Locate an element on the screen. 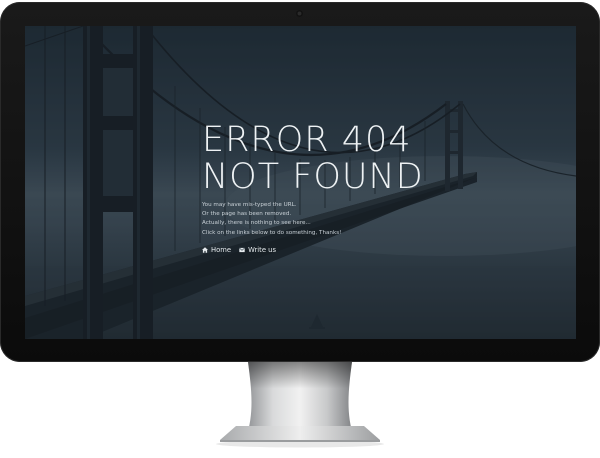 The height and width of the screenshot is (458, 600). error-title-line1: ERROR 404 is located at coordinates (307, 140).